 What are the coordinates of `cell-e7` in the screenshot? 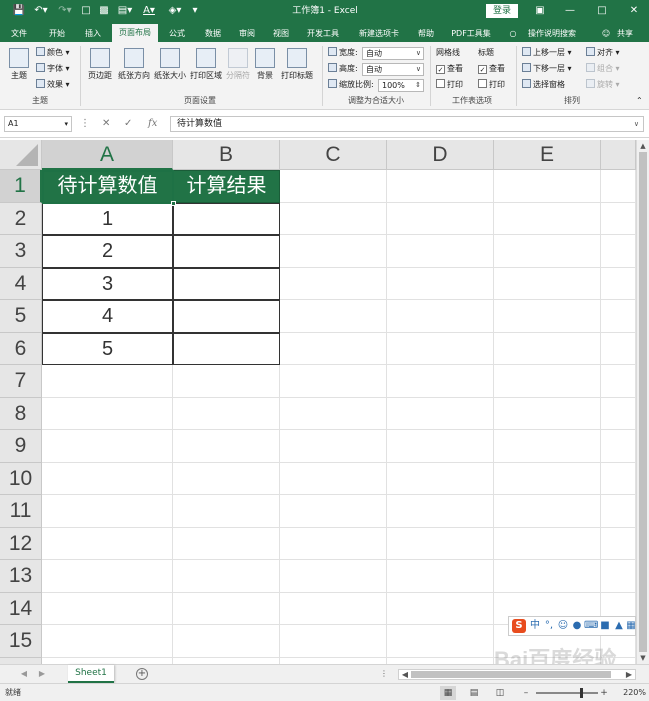 It's located at (547, 381).